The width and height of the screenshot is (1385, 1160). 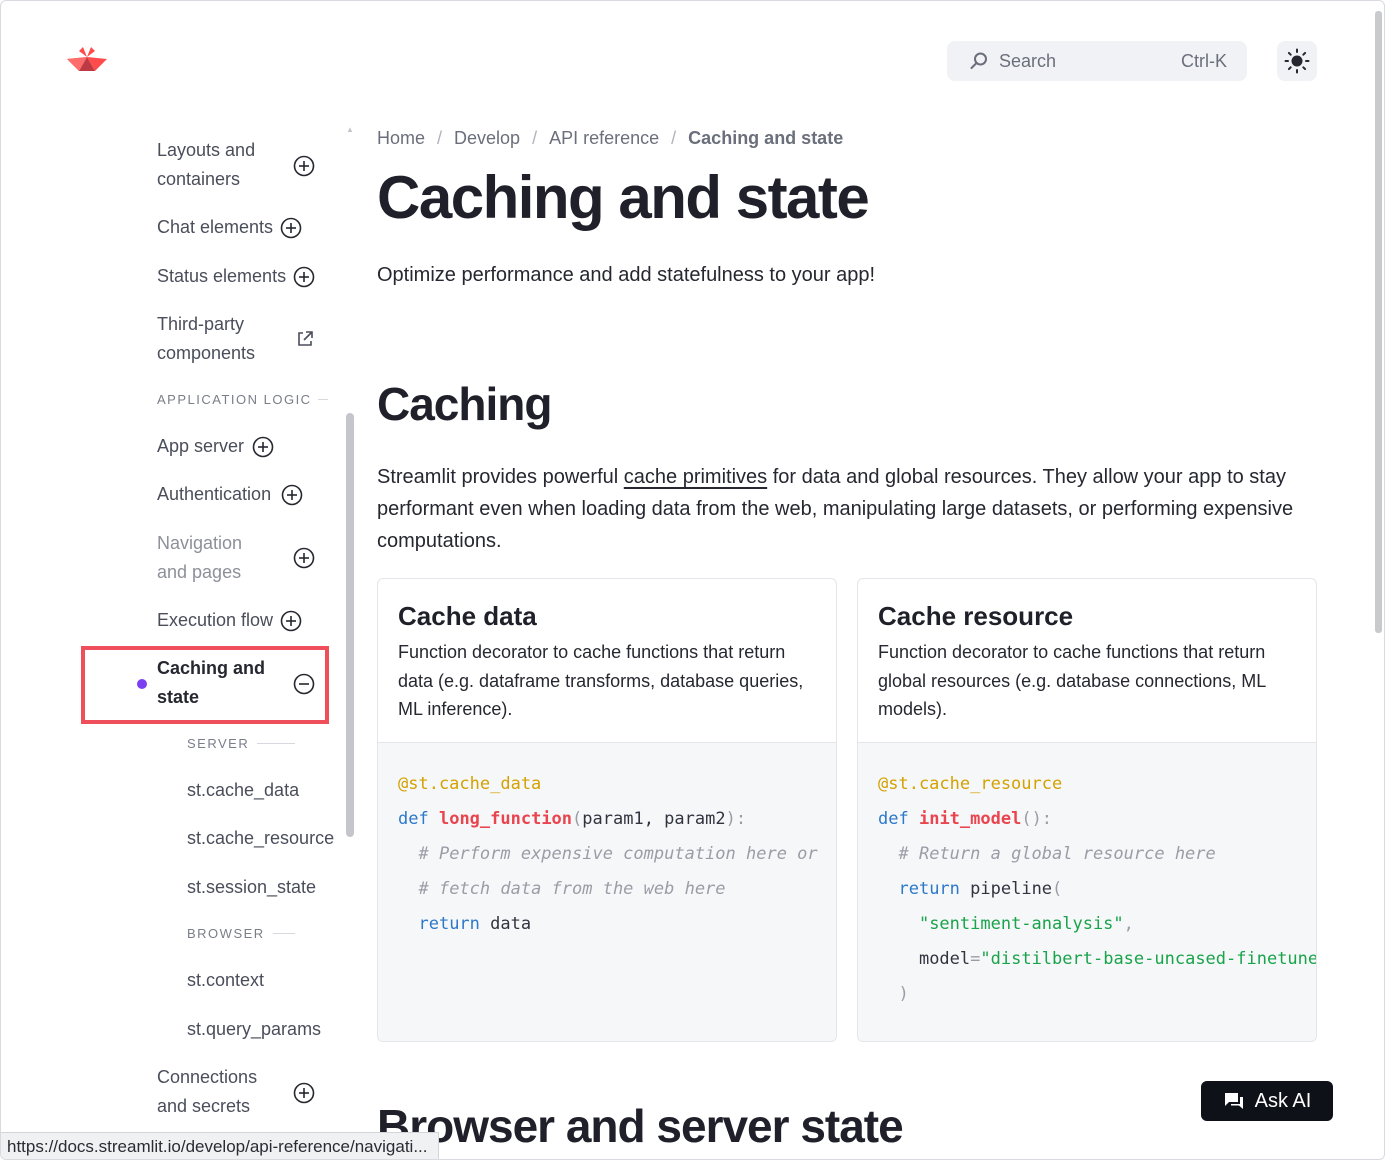 What do you see at coordinates (350, 129) in the screenshot?
I see `scroll-up-arrow-icon: ▲` at bounding box center [350, 129].